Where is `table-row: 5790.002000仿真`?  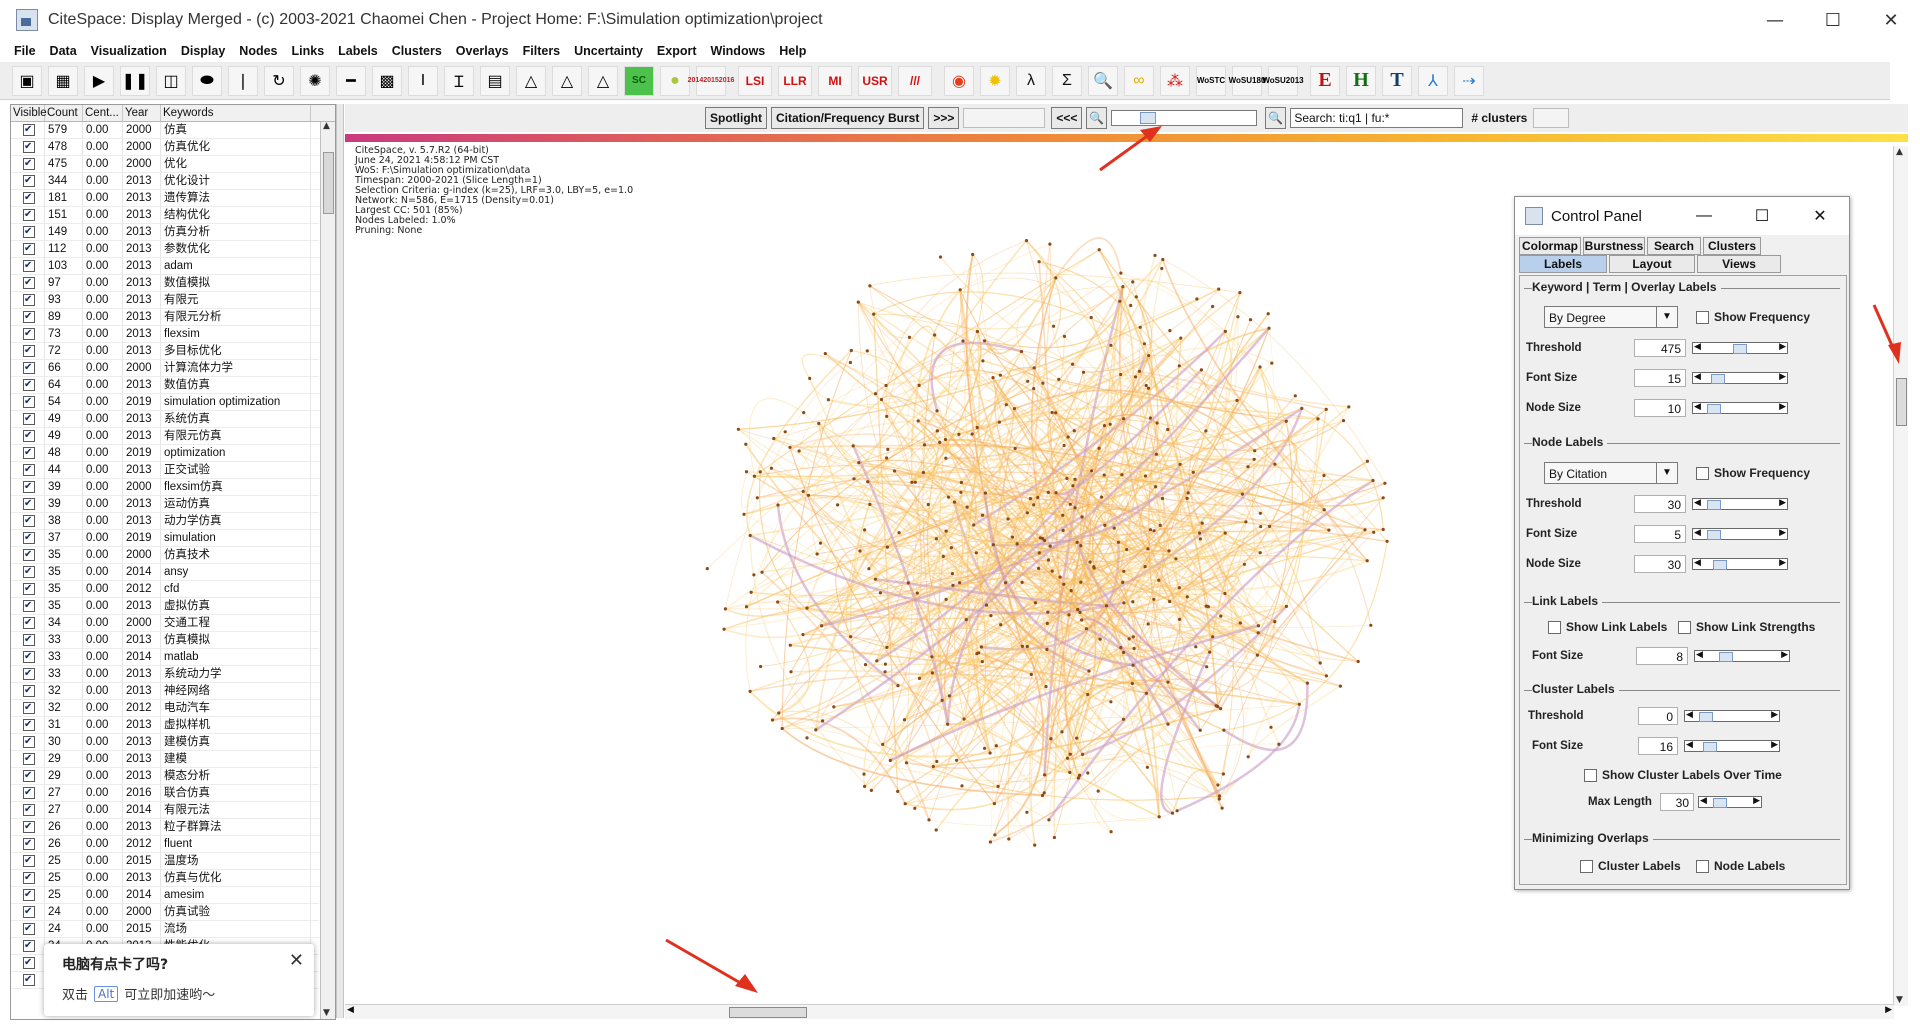 table-row: 5790.002000仿真 is located at coordinates (165, 130).